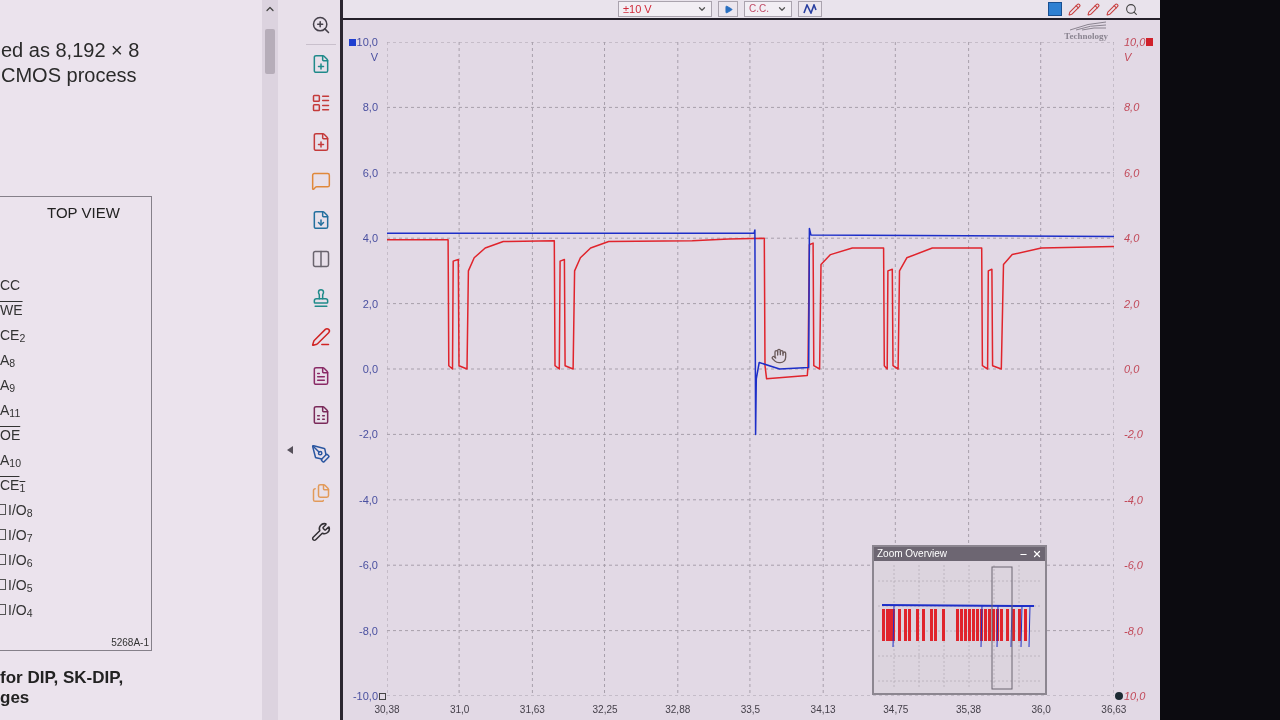 This screenshot has height=720, width=1280. Describe the element at coordinates (779, 356) in the screenshot. I see `hand-cursor-icon` at that location.